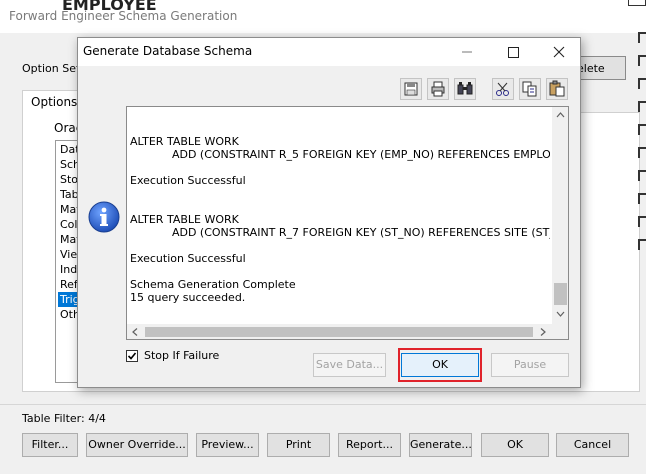  Describe the element at coordinates (438, 89) in the screenshot. I see `print-icon` at that location.